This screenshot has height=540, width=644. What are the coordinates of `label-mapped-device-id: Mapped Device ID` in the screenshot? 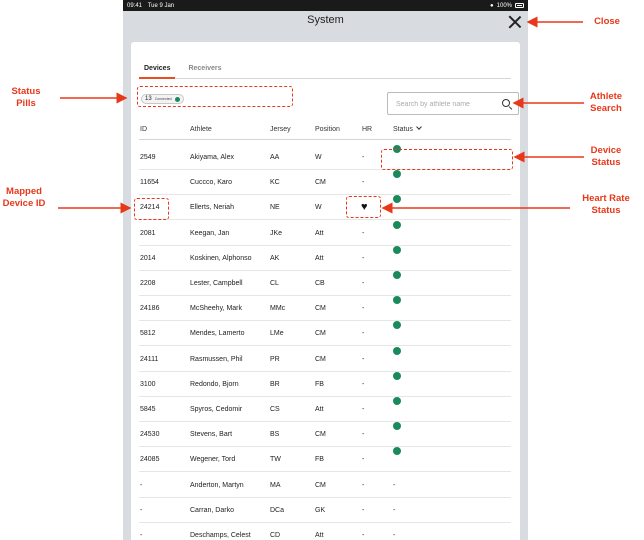 It's located at (24, 197).